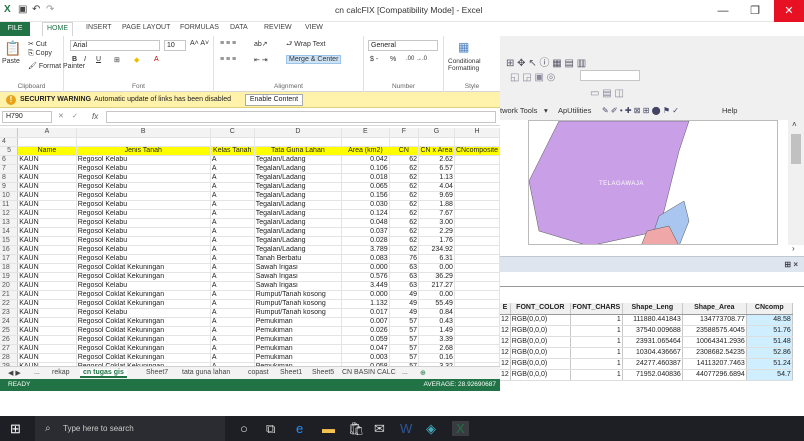 This screenshot has width=804, height=441. I want to click on percent-button: %, so click(393, 59).